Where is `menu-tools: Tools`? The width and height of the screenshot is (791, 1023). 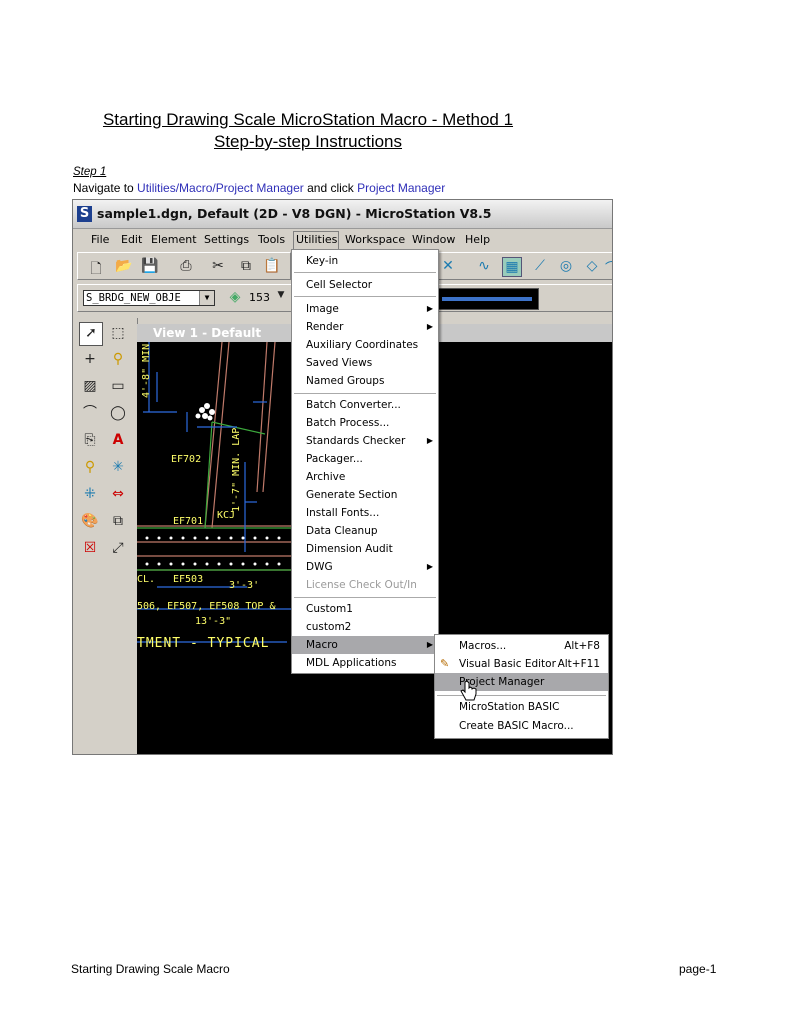
menu-tools: Tools is located at coordinates (271, 239).